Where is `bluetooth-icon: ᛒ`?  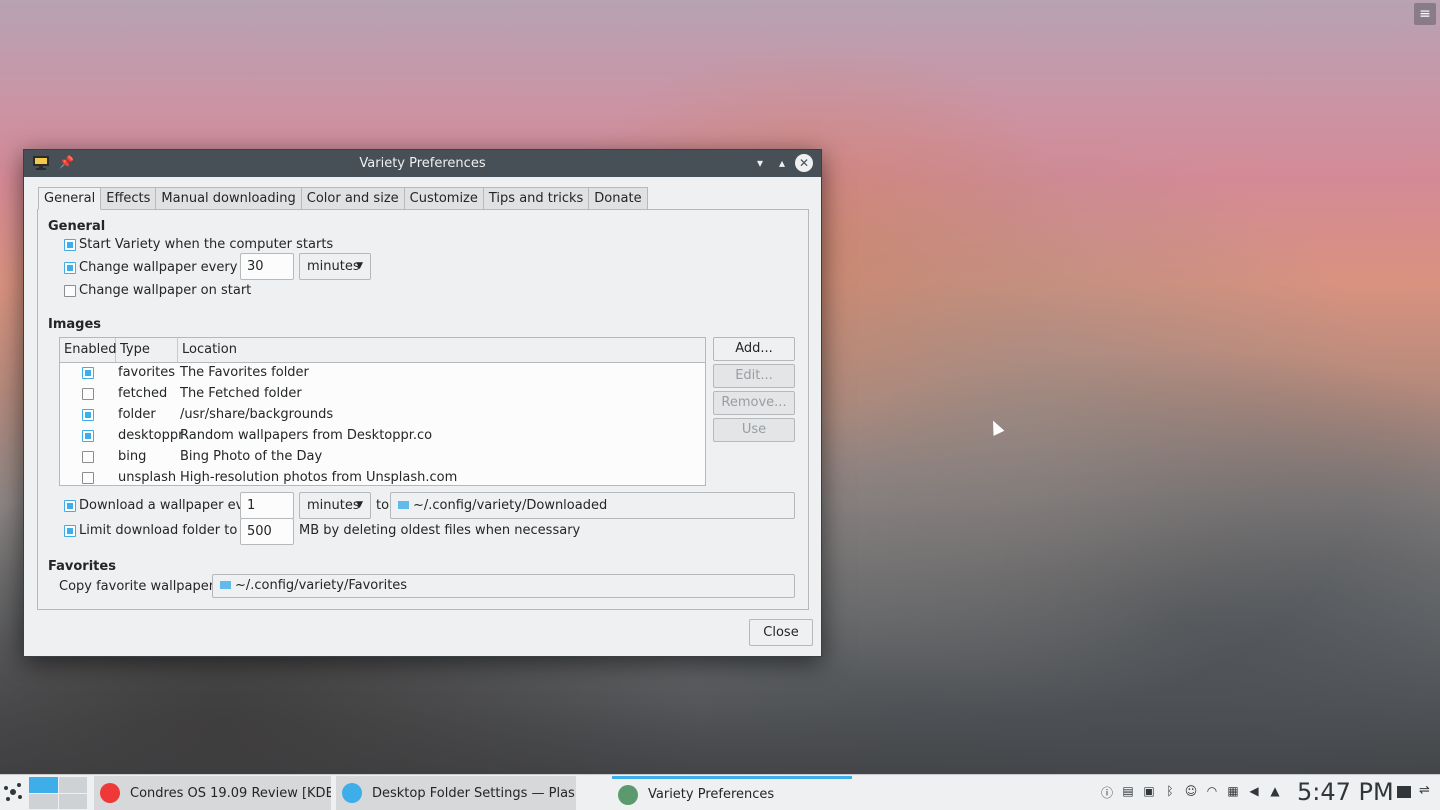
bluetooth-icon: ᛒ is located at coordinates (1170, 792).